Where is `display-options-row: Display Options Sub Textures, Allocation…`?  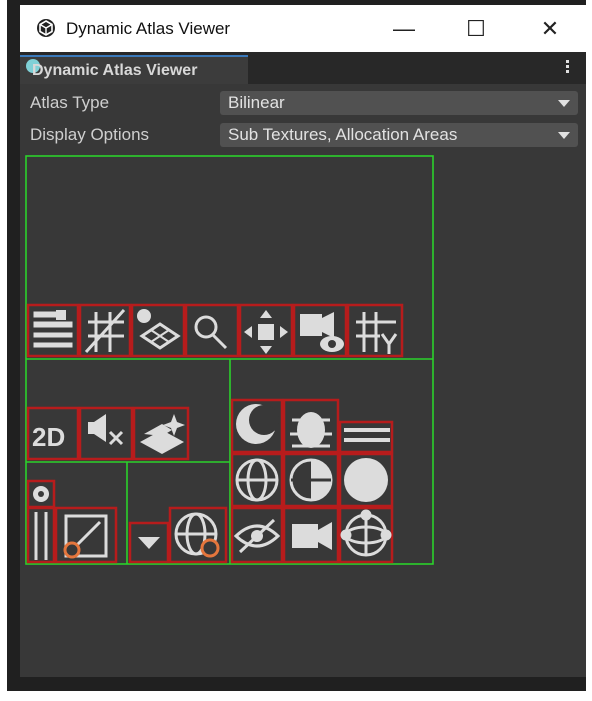 display-options-row: Display Options Sub Textures, Allocation… is located at coordinates (303, 135).